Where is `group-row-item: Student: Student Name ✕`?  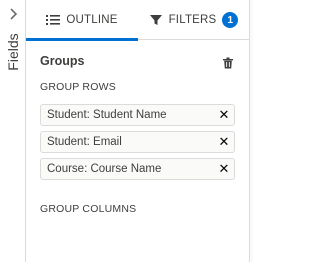
group-row-item: Student: Student Name ✕ is located at coordinates (137, 115).